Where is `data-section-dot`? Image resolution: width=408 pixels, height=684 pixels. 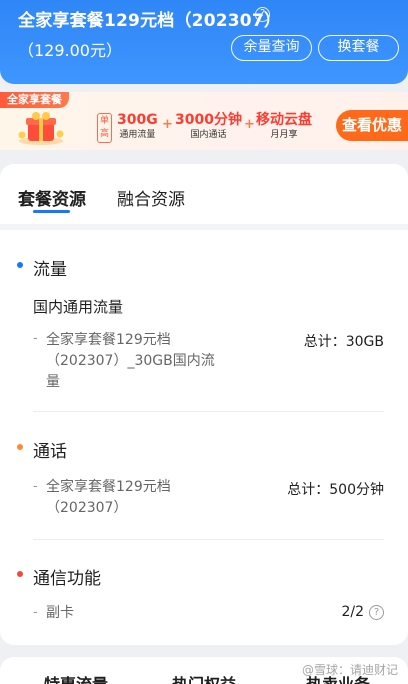 data-section-dot is located at coordinates (20, 265).